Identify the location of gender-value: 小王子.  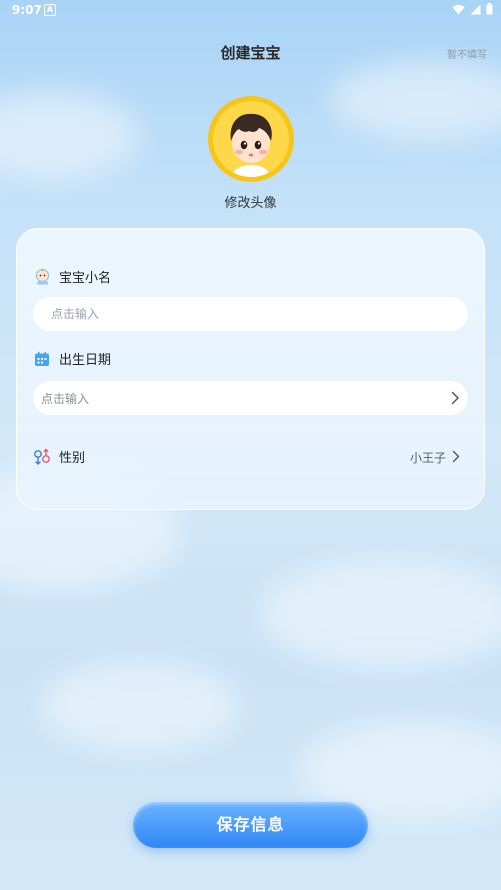
(427, 458).